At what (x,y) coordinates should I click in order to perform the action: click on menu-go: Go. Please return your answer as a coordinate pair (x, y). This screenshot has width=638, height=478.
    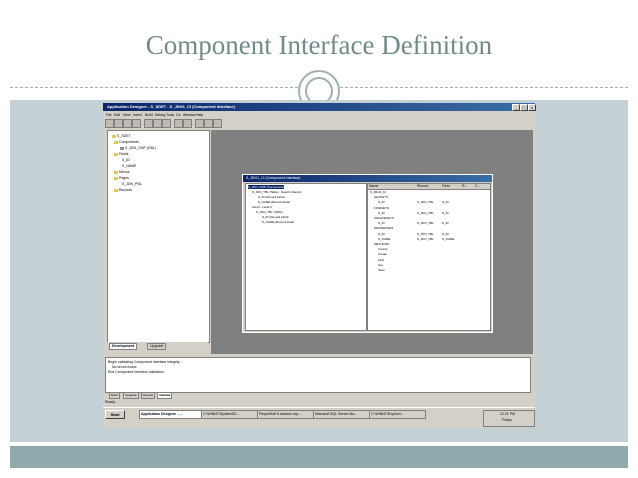
    Looking at the image, I should click on (178, 115).